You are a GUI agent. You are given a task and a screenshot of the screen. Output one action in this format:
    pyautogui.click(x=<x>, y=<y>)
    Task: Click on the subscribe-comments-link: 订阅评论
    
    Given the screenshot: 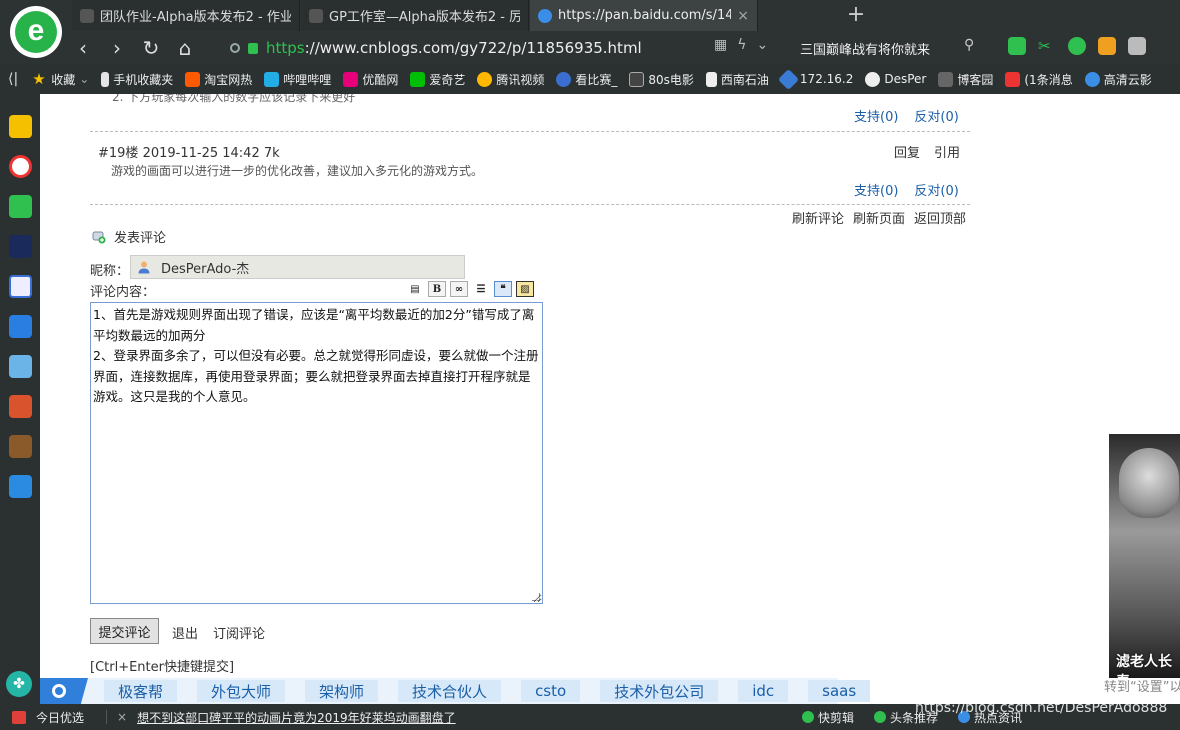 What is the action you would take?
    pyautogui.click(x=239, y=632)
    